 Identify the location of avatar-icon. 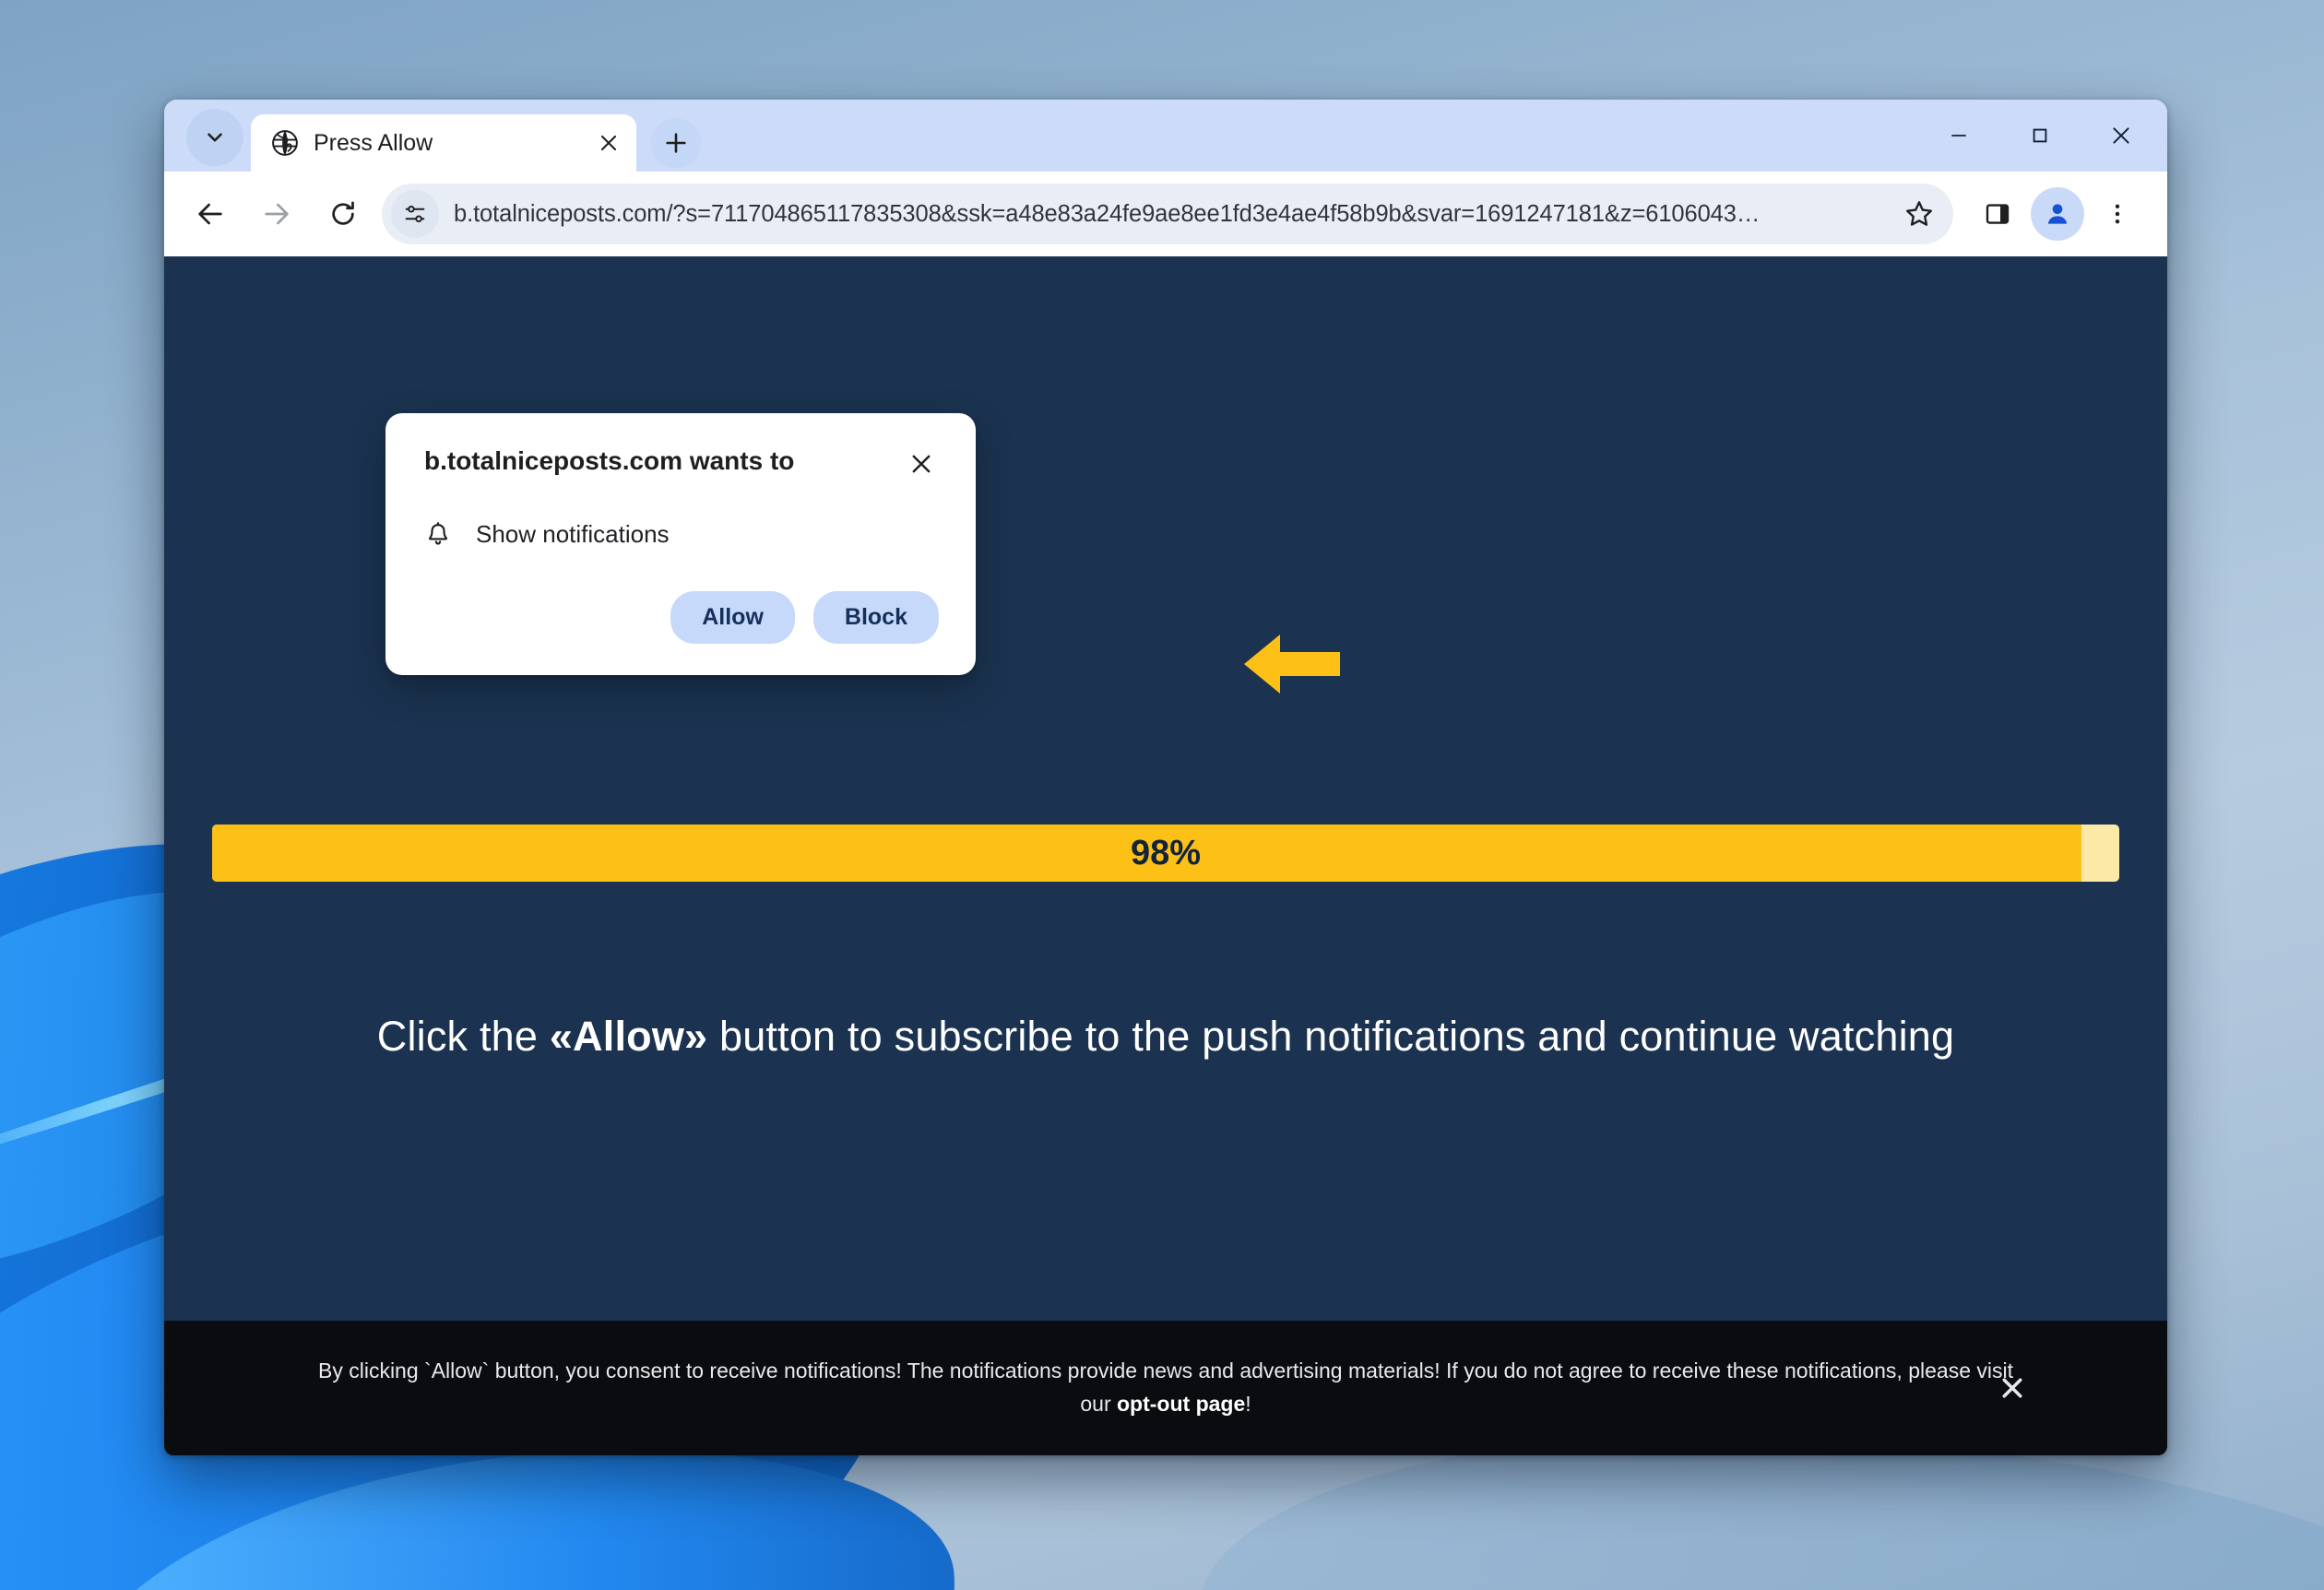
(2057, 214).